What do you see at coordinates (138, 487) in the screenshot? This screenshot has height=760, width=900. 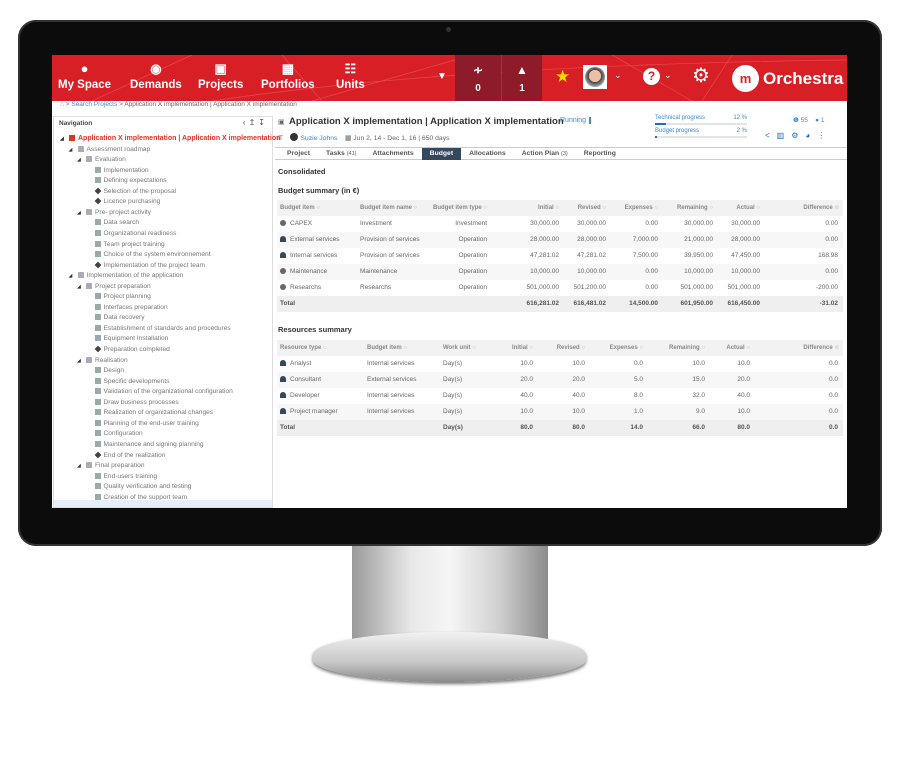 I see `tree-item: Quality verification and testing` at bounding box center [138, 487].